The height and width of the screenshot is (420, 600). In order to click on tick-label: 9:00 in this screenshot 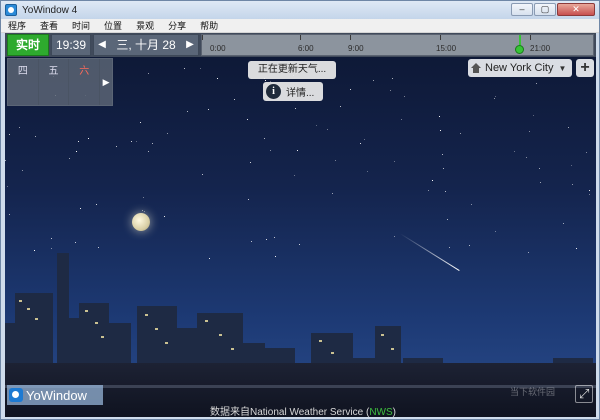, I will do `click(356, 48)`.